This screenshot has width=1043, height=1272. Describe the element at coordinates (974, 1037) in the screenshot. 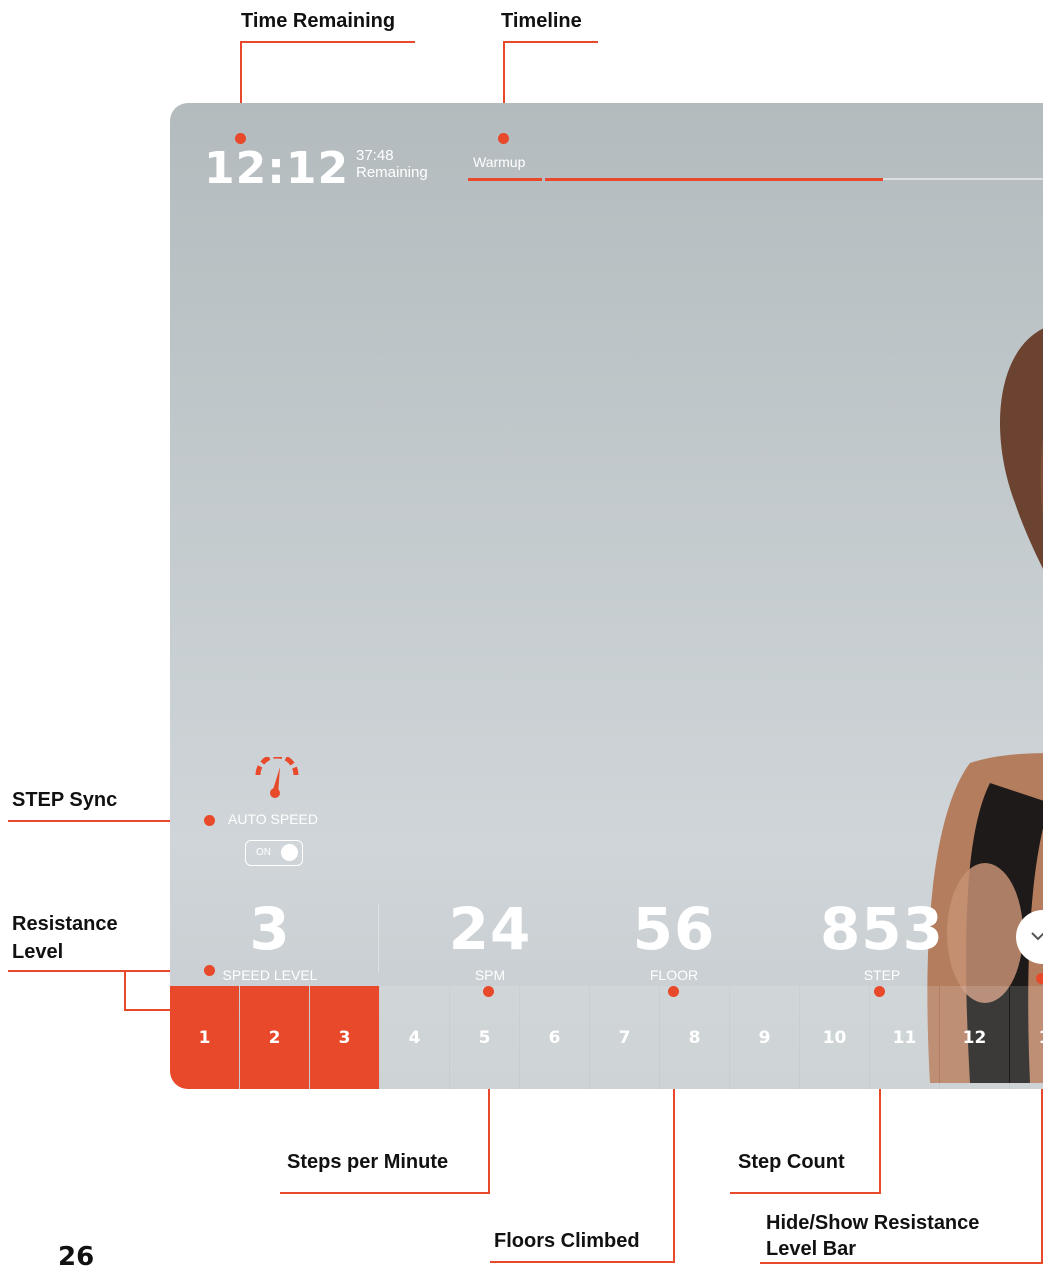

I see `resistance-level-12: 12` at that location.